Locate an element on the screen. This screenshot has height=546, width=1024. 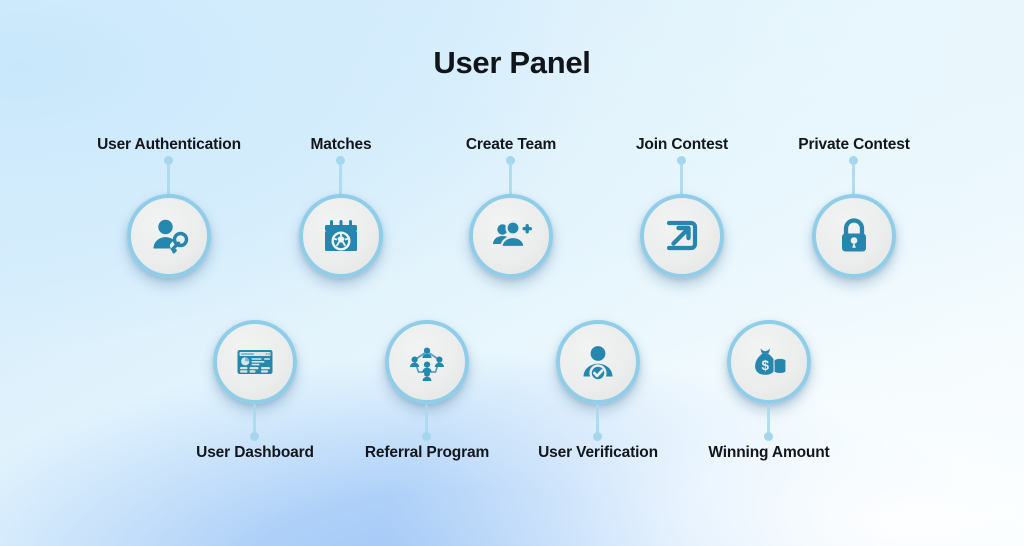
node-label: User Authentication is located at coordinates (169, 144).